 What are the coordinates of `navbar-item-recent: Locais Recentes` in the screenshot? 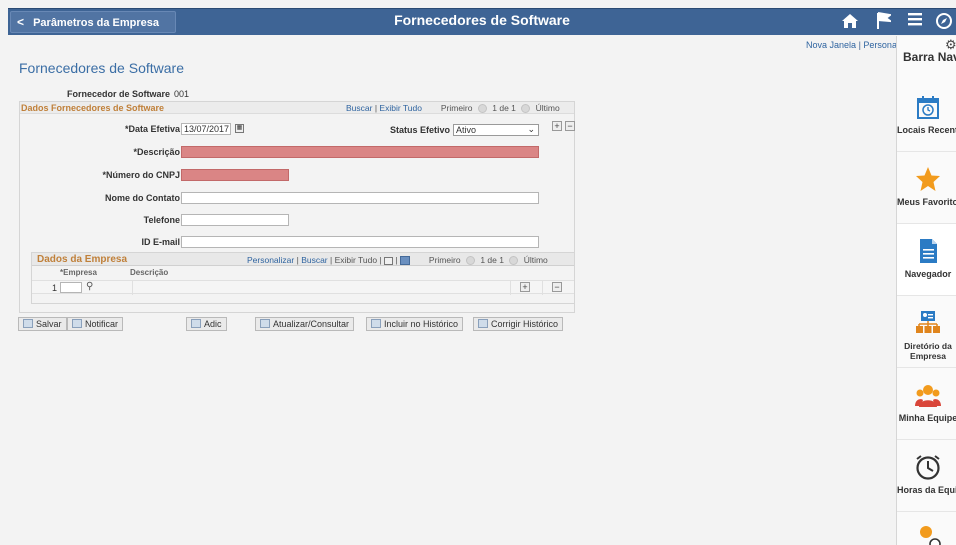 It's located at (926, 116).